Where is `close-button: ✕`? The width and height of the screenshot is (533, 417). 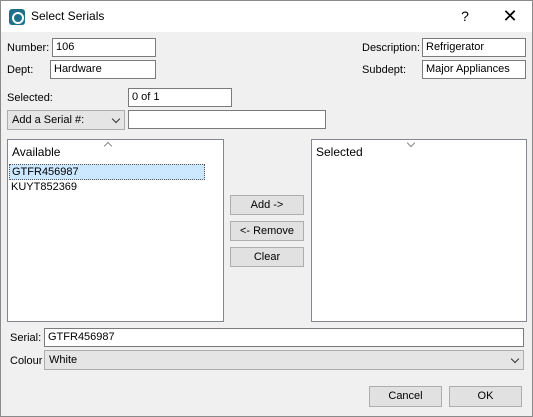
close-button: ✕ is located at coordinates (510, 16).